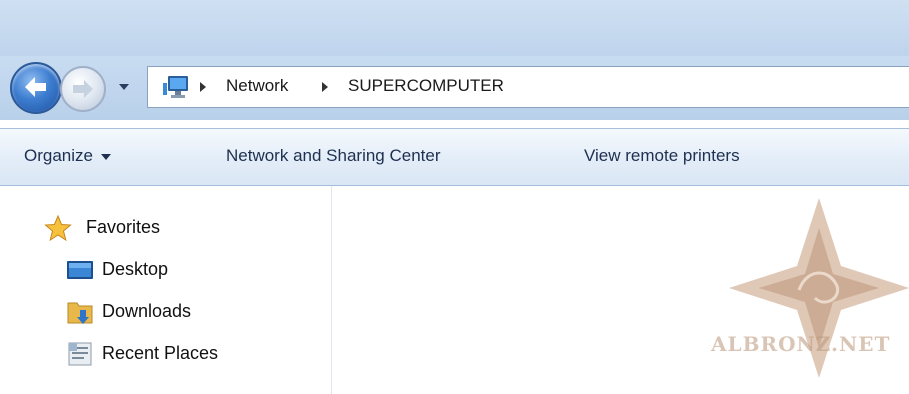  Describe the element at coordinates (135, 269) in the screenshot. I see `sidebar-item-label: Desktop` at that location.